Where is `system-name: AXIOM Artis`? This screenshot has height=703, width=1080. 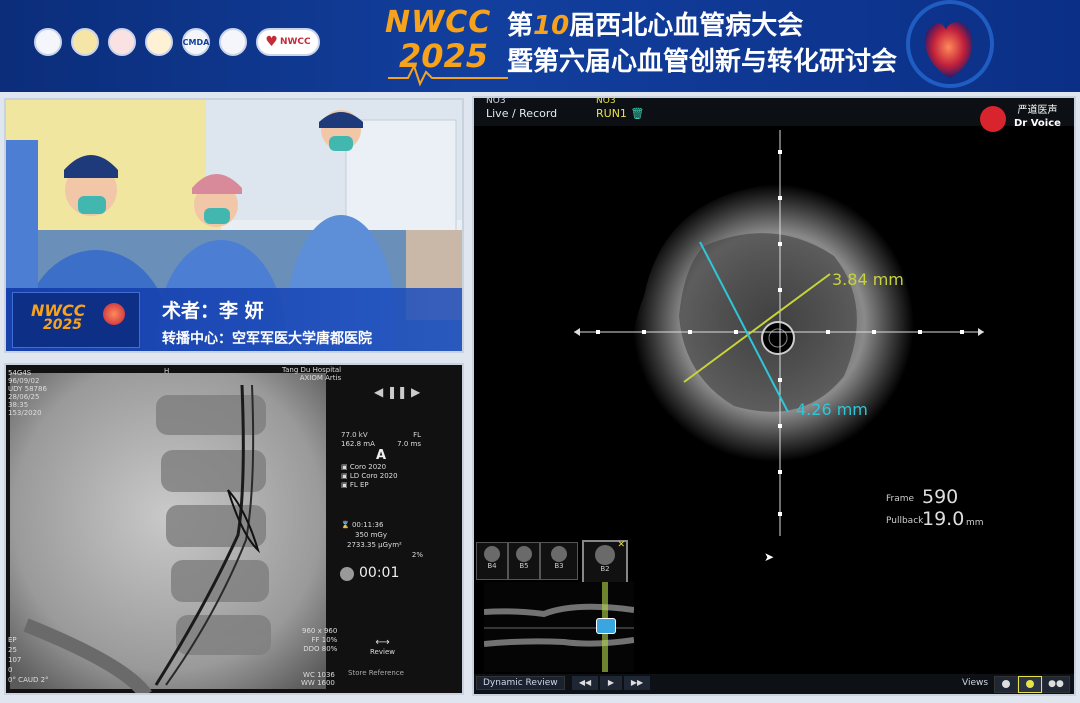
system-name: AXIOM Artis is located at coordinates (320, 378).